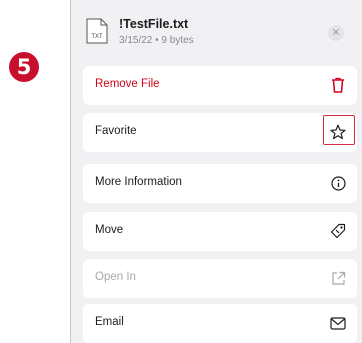 The image size is (362, 343). What do you see at coordinates (138, 182) in the screenshot?
I see `more-information-label: More Information` at bounding box center [138, 182].